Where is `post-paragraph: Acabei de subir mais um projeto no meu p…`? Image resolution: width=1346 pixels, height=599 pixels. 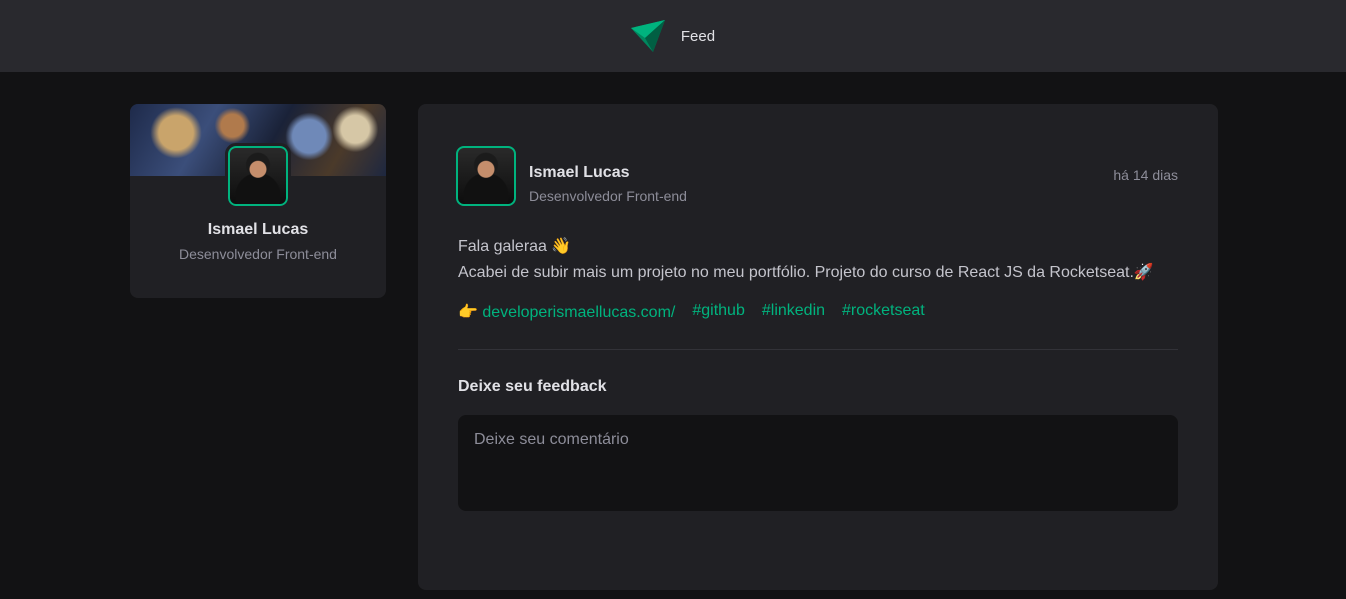 post-paragraph: Acabei de subir mais um projeto no meu p… is located at coordinates (806, 272).